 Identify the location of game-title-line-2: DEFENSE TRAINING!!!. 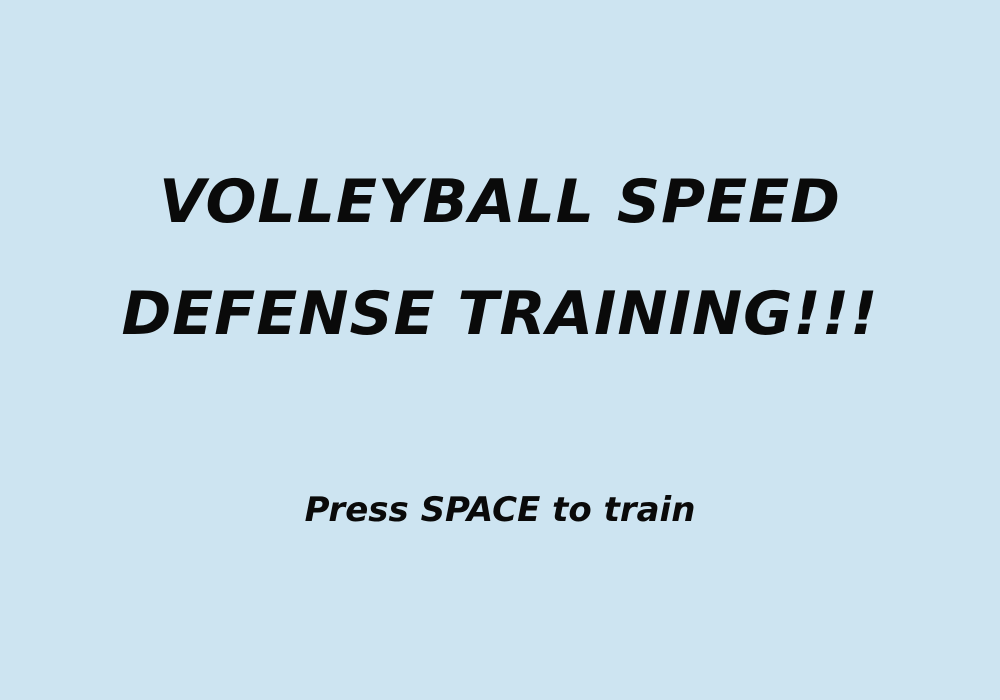
(500, 314).